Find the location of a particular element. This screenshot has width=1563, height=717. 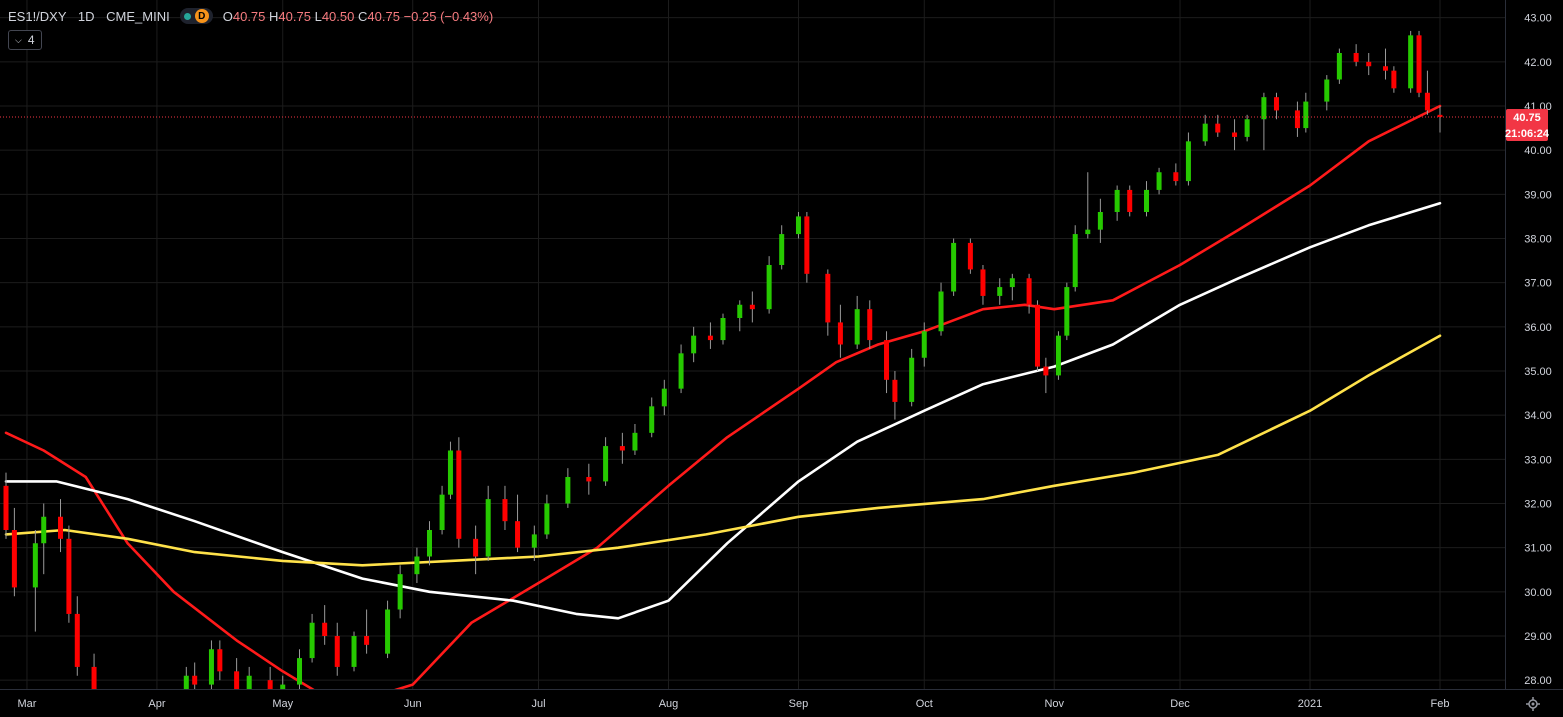

time-tick-label: Mar is located at coordinates (26, 704).